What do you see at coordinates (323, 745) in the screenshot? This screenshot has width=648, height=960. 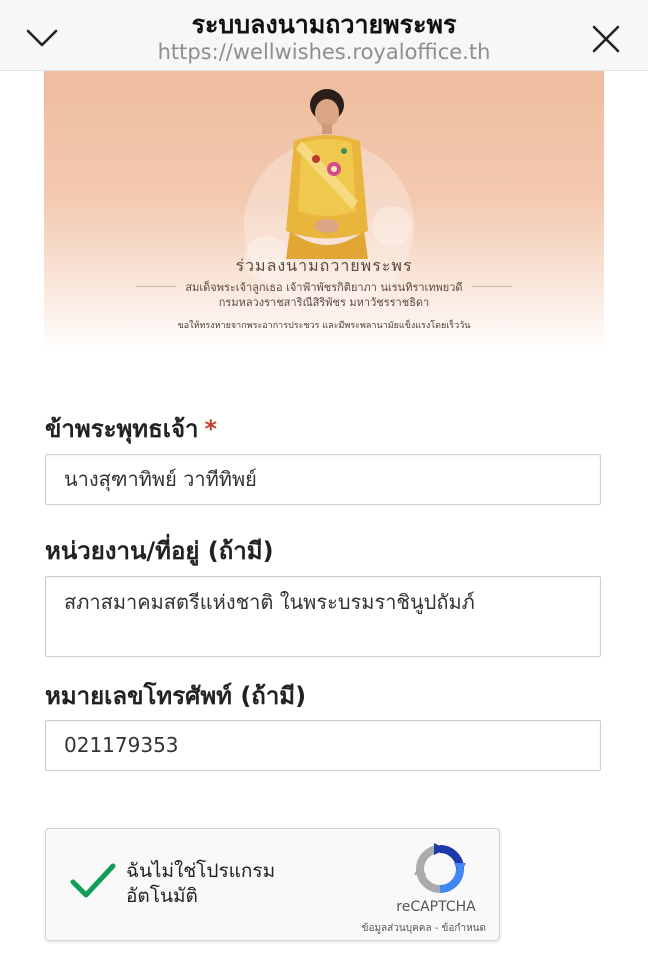 I see `phone-input: 021179353` at bounding box center [323, 745].